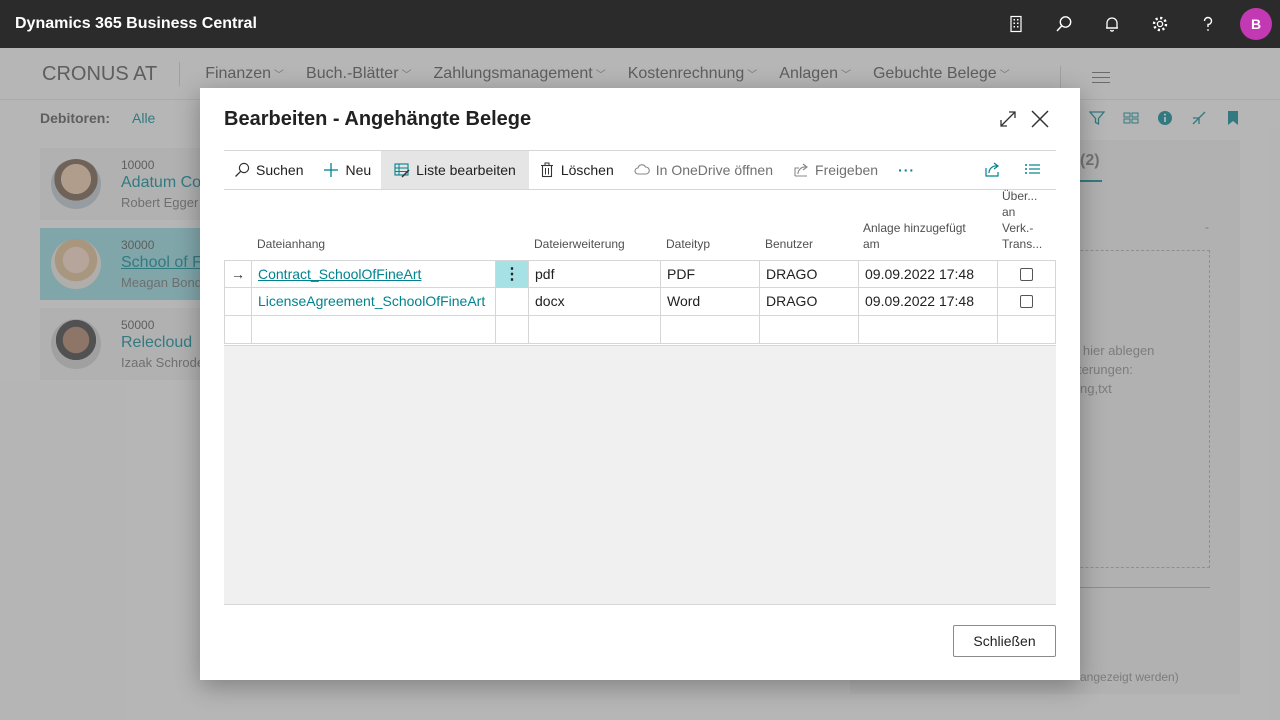 Image resolution: width=1280 pixels, height=720 pixels. Describe the element at coordinates (710, 301) in the screenshot. I see `file-type: Word` at that location.